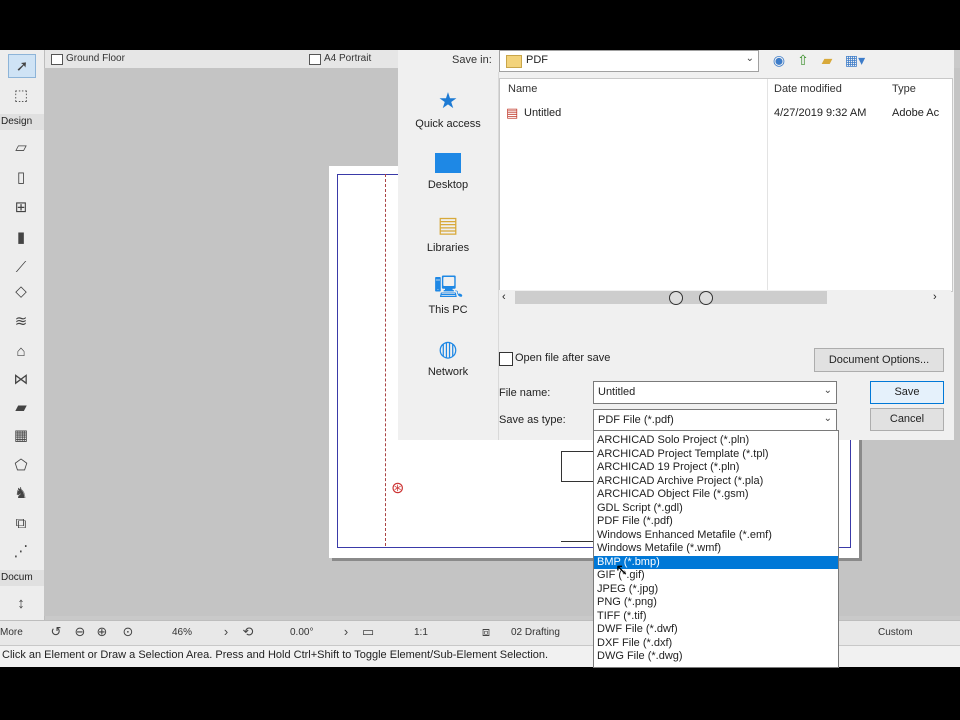 The image size is (960, 720). I want to click on save-in-label: Save in:, so click(472, 60).